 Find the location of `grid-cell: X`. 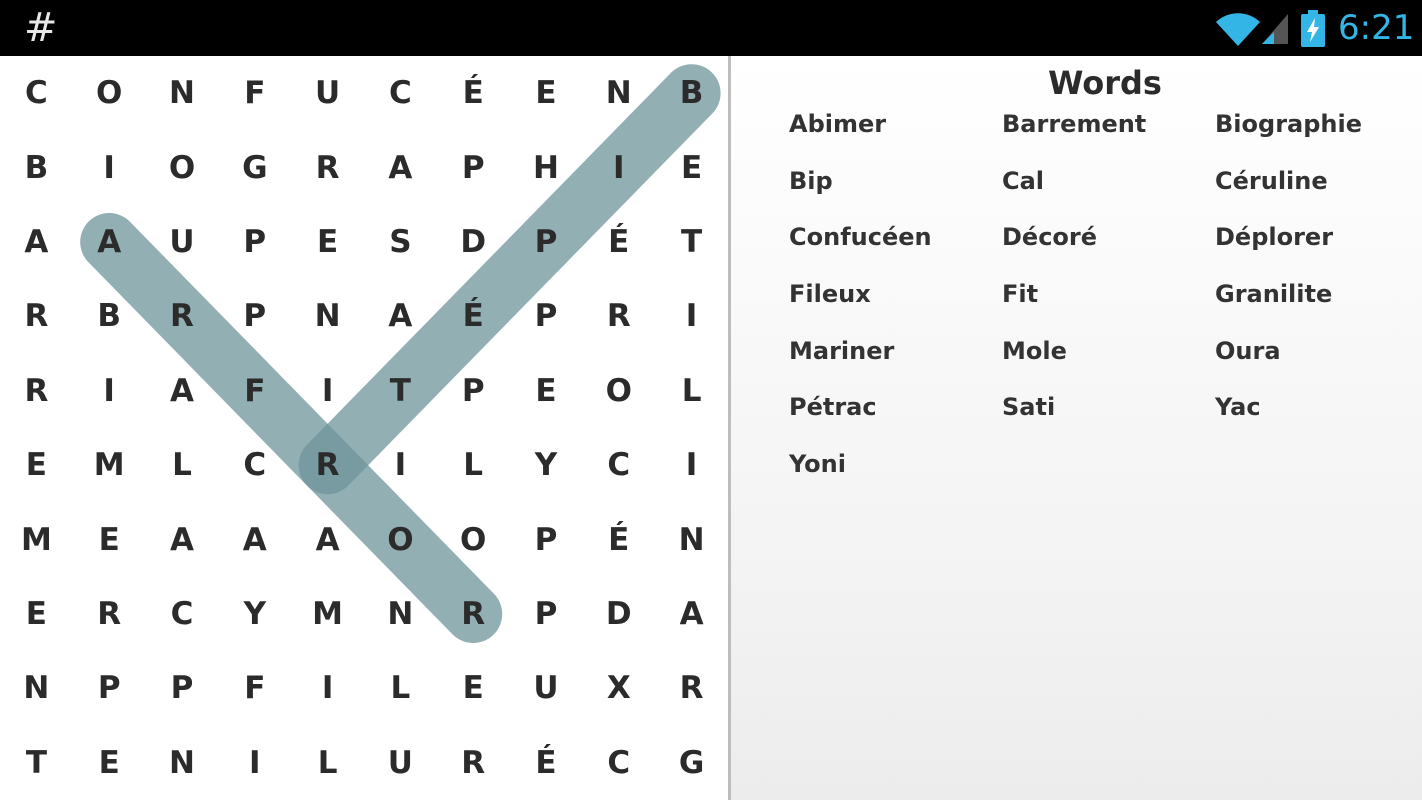

grid-cell: X is located at coordinates (618, 688).